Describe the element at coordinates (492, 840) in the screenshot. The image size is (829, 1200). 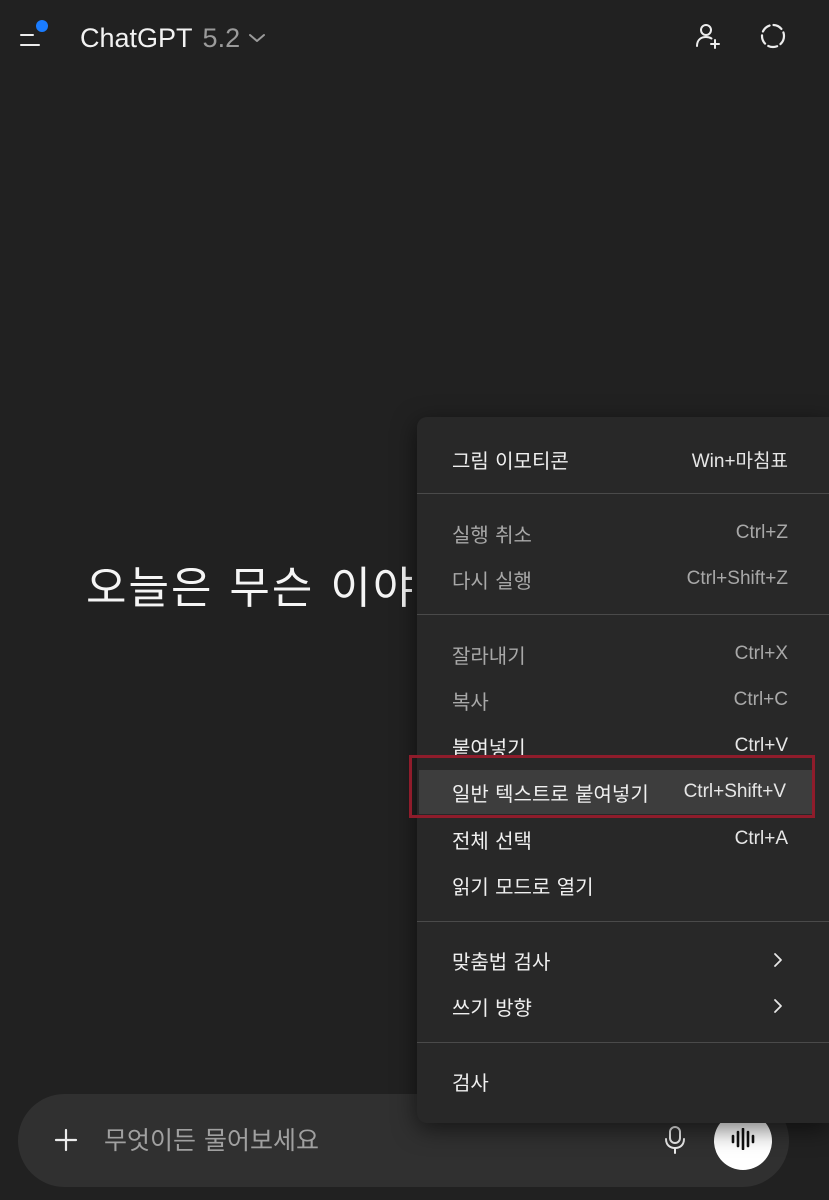
I see `menu-item-label: 전체 선택` at that location.